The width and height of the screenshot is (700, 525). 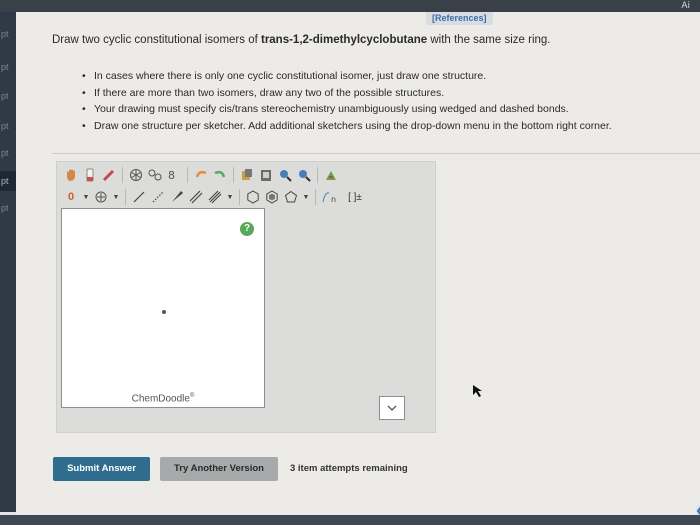 What do you see at coordinates (266, 175) in the screenshot?
I see `paste-icon` at bounding box center [266, 175].